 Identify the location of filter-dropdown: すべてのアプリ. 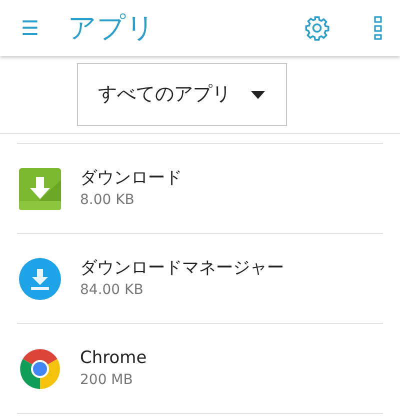
(182, 94).